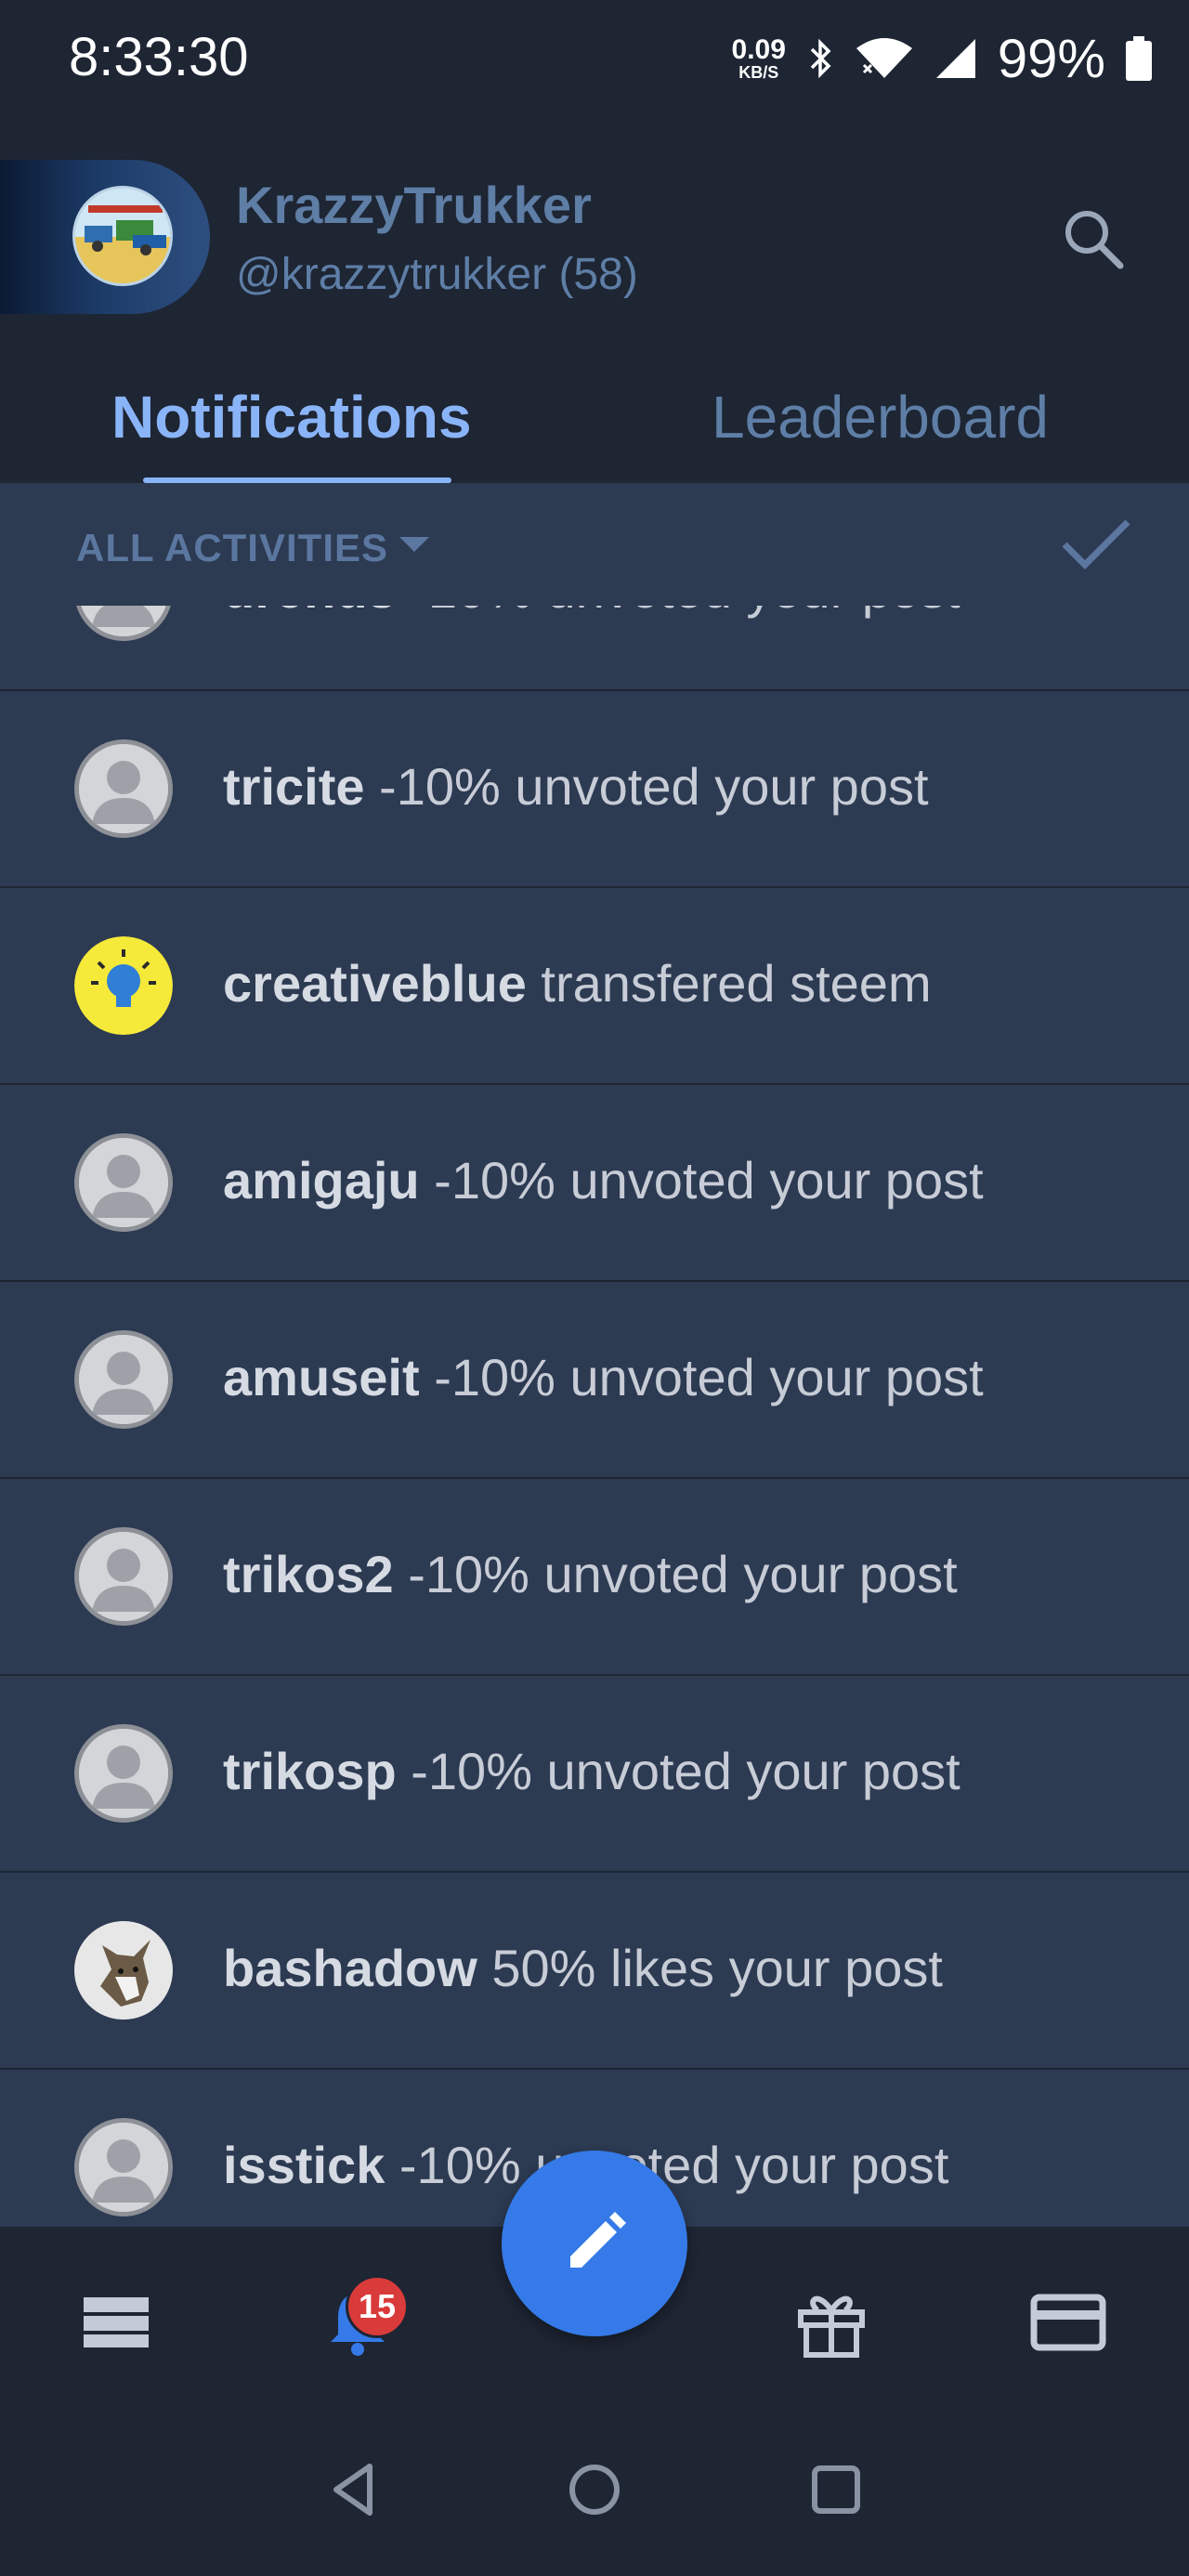 The image size is (1189, 2576). I want to click on notification-username: amigaju, so click(321, 1180).